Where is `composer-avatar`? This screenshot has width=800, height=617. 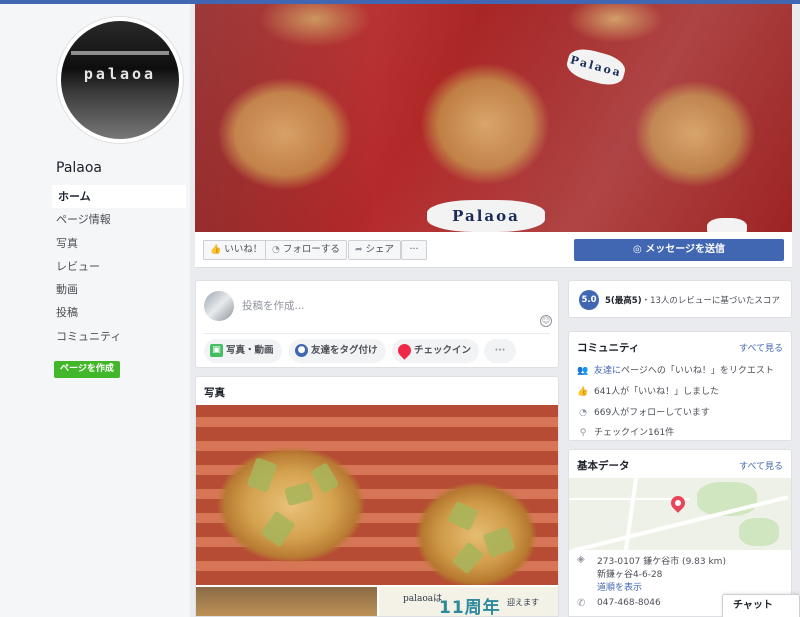
composer-avatar is located at coordinates (219, 306).